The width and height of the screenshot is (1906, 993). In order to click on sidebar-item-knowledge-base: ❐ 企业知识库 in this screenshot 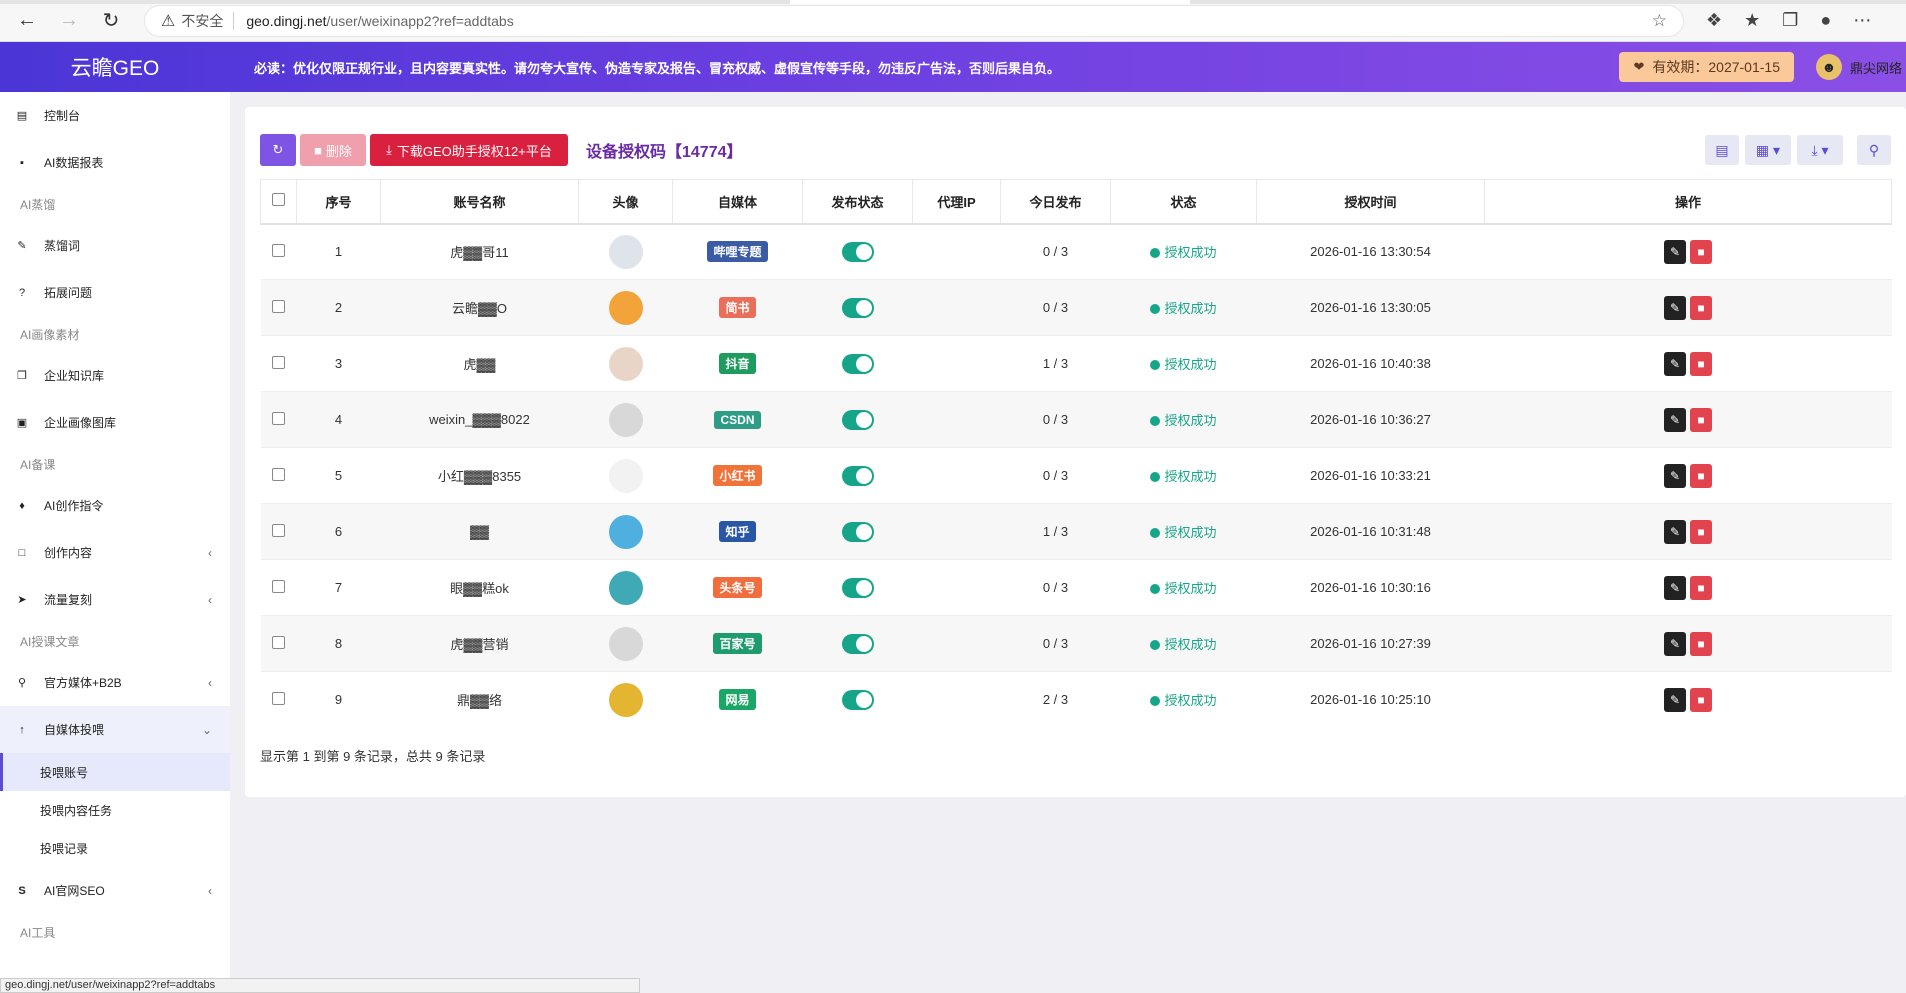, I will do `click(115, 375)`.